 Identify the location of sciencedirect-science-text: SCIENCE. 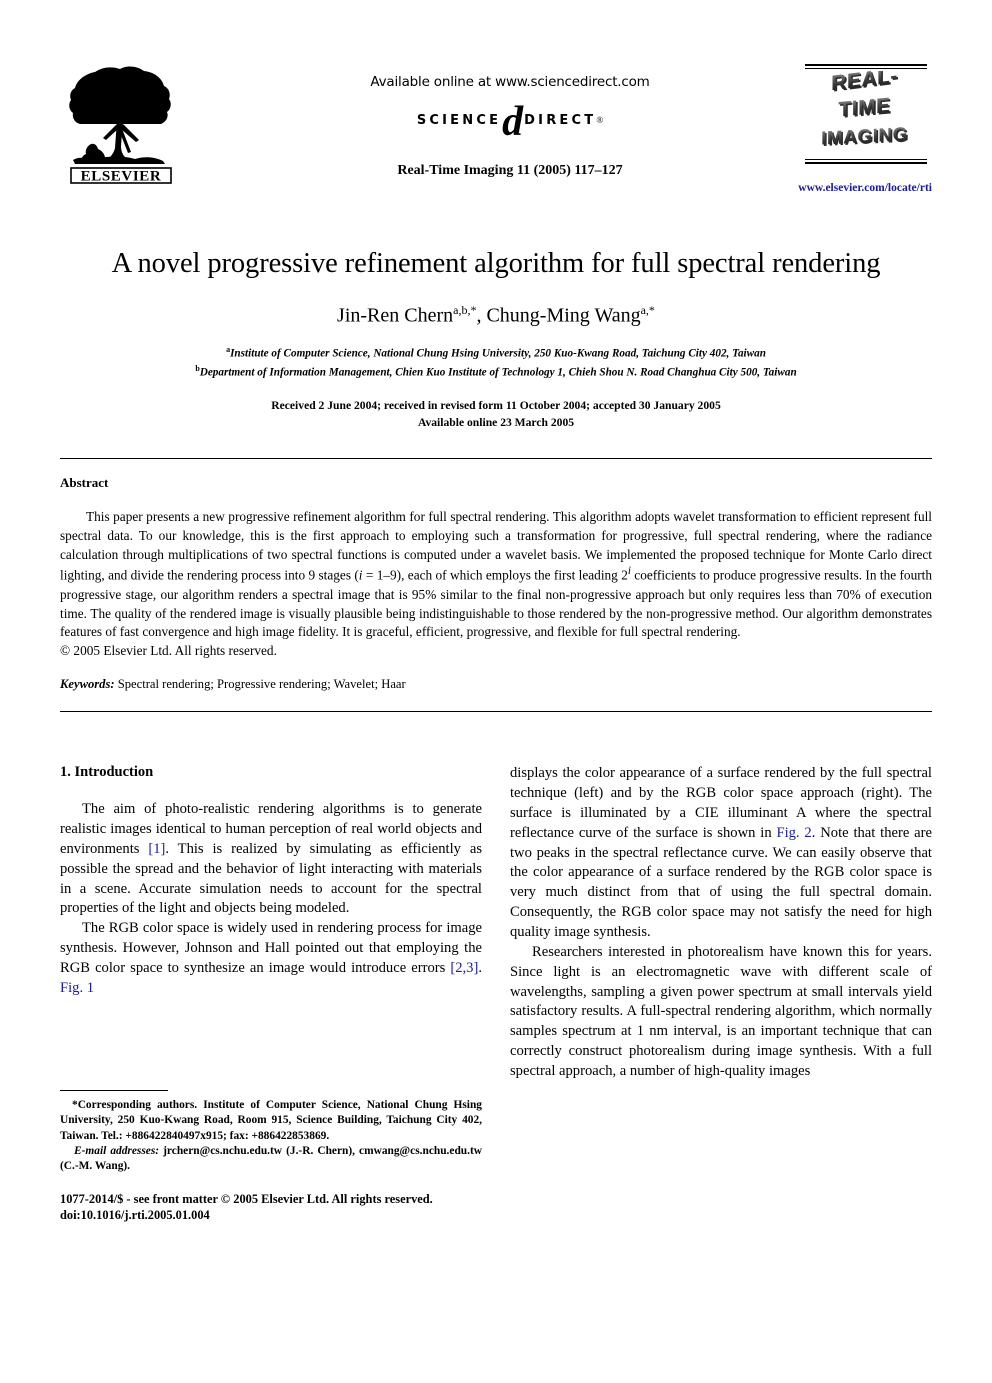
(459, 120).